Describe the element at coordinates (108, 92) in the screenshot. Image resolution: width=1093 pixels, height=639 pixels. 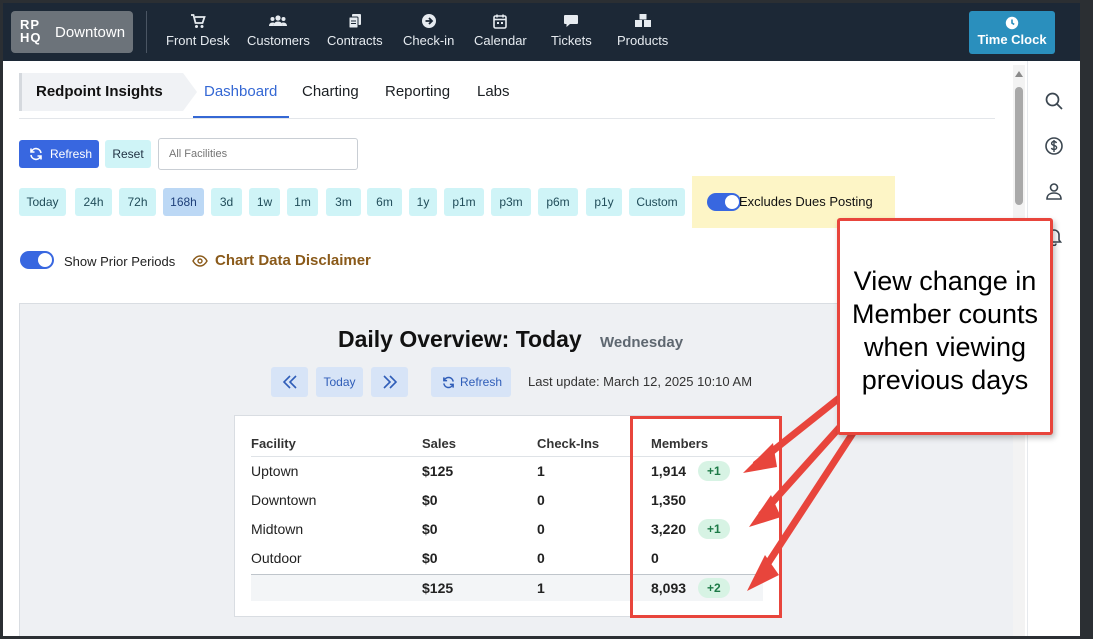
I see `breadcrumb: Redpoint Insights` at that location.